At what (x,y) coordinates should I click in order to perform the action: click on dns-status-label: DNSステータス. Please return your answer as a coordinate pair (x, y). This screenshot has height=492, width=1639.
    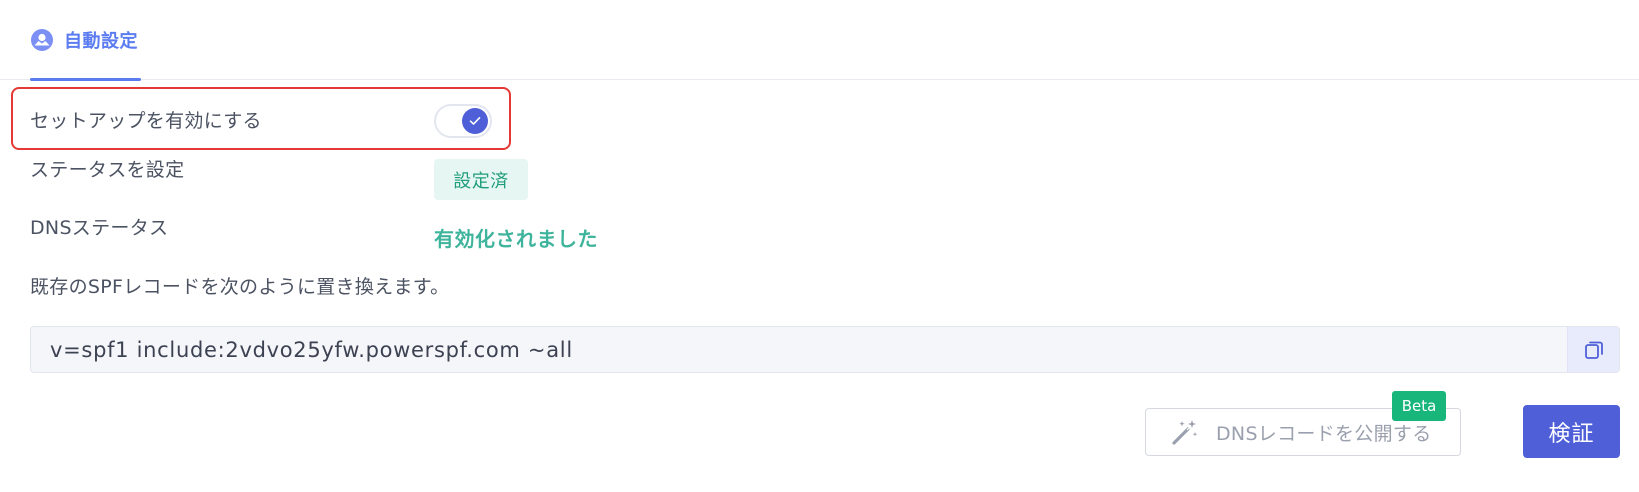
    Looking at the image, I should click on (99, 228).